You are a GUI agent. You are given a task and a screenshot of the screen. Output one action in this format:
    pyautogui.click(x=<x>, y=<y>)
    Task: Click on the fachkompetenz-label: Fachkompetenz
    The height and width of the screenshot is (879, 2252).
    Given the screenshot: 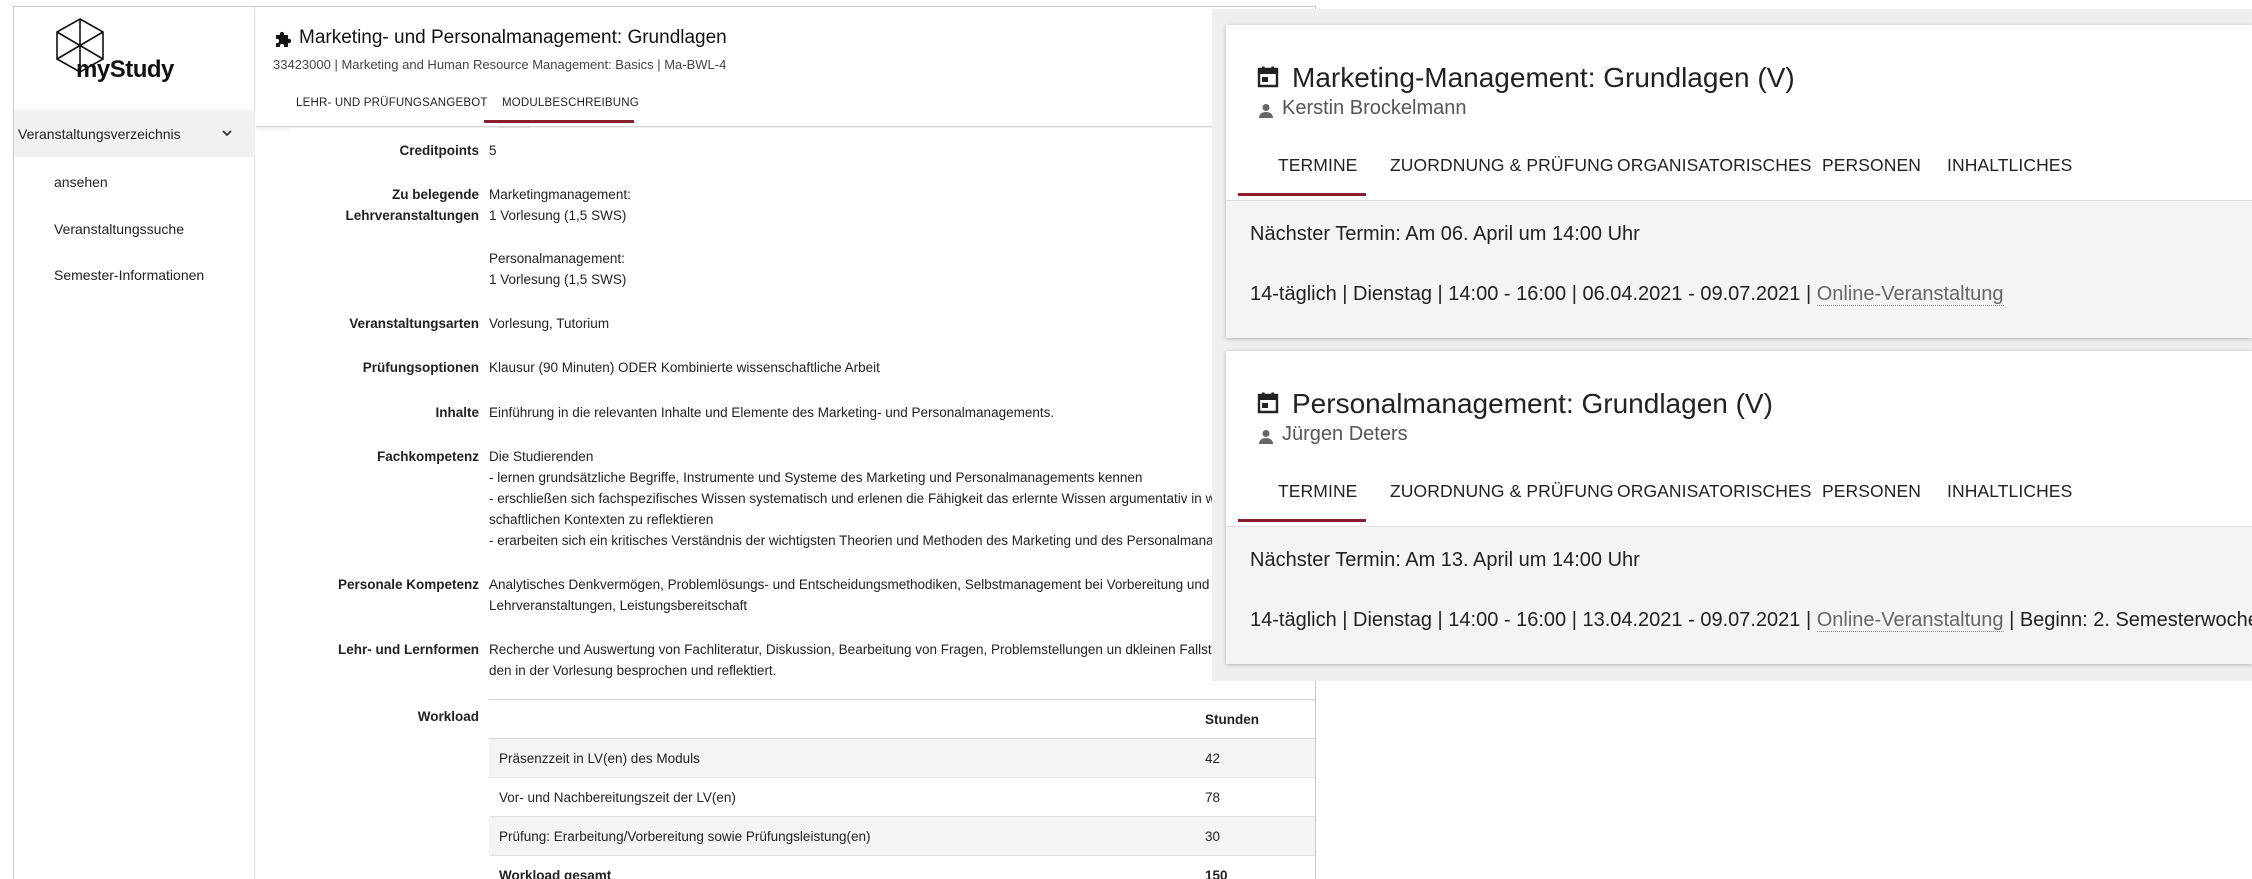 What is the action you would take?
    pyautogui.click(x=427, y=456)
    